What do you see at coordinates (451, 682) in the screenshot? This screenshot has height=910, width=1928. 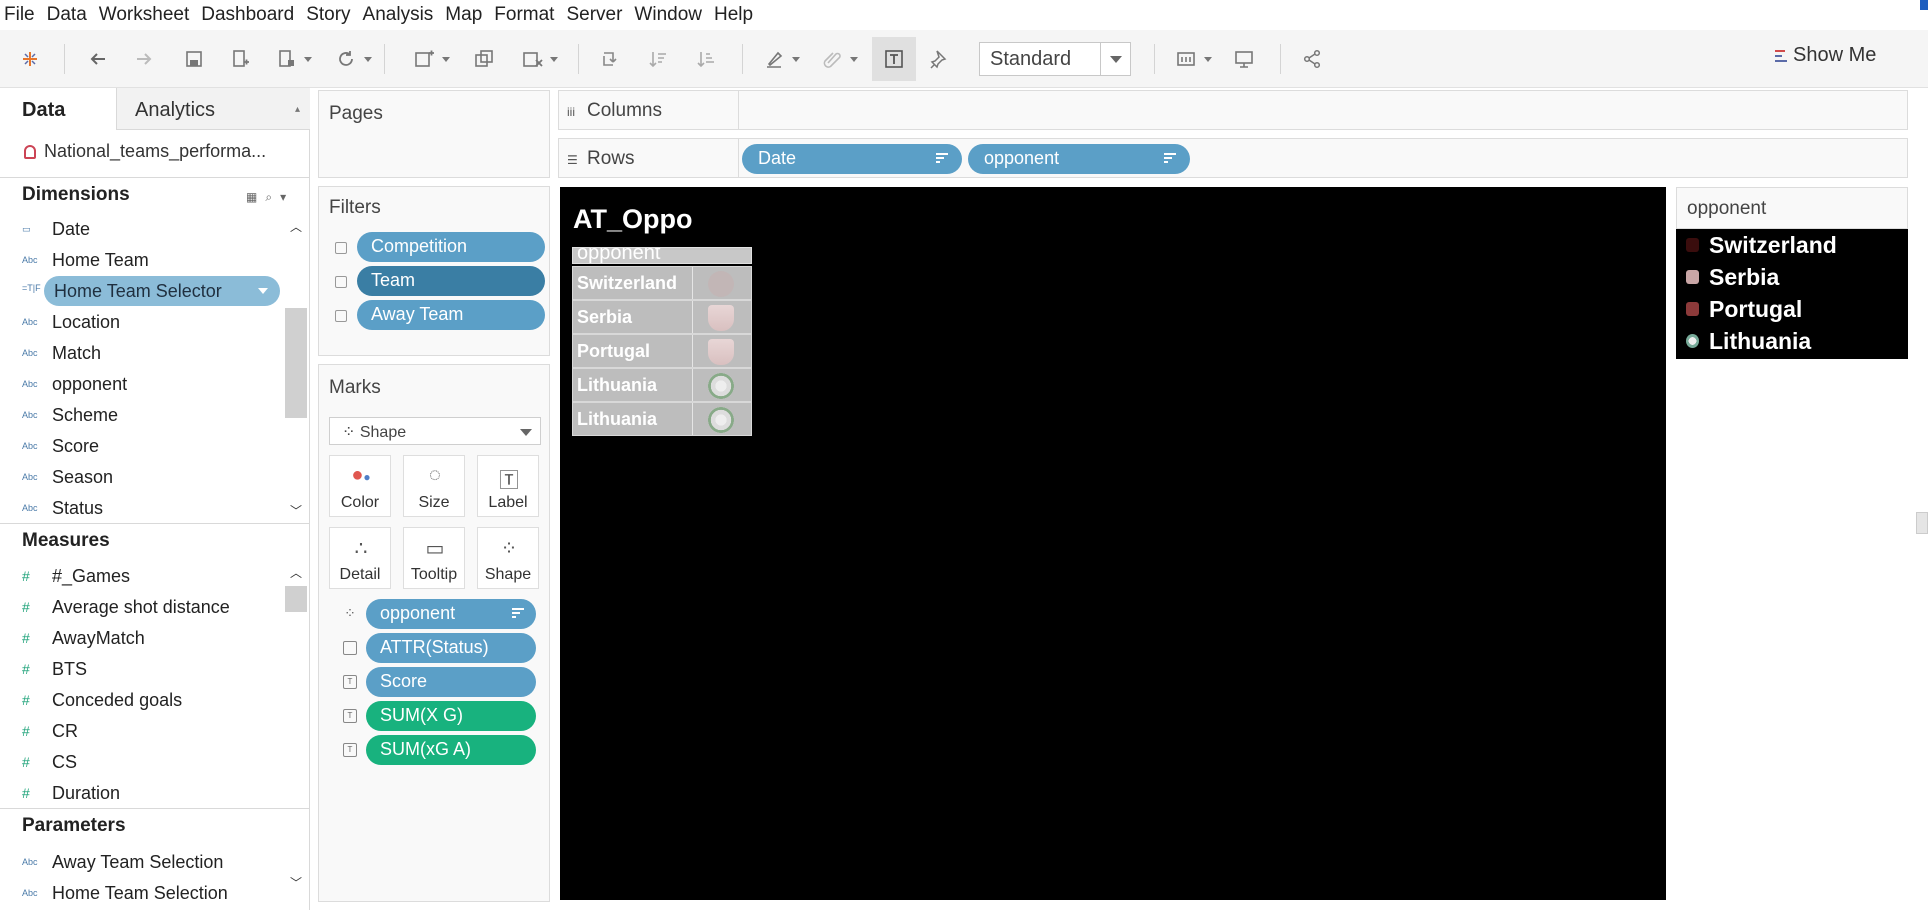 I see `marks-field-score: Score` at bounding box center [451, 682].